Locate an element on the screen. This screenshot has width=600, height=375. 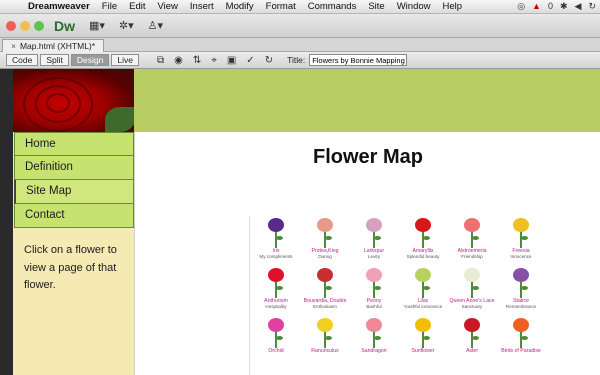
flower-iris: Iris My compliments is located at coordinates (276, 241).